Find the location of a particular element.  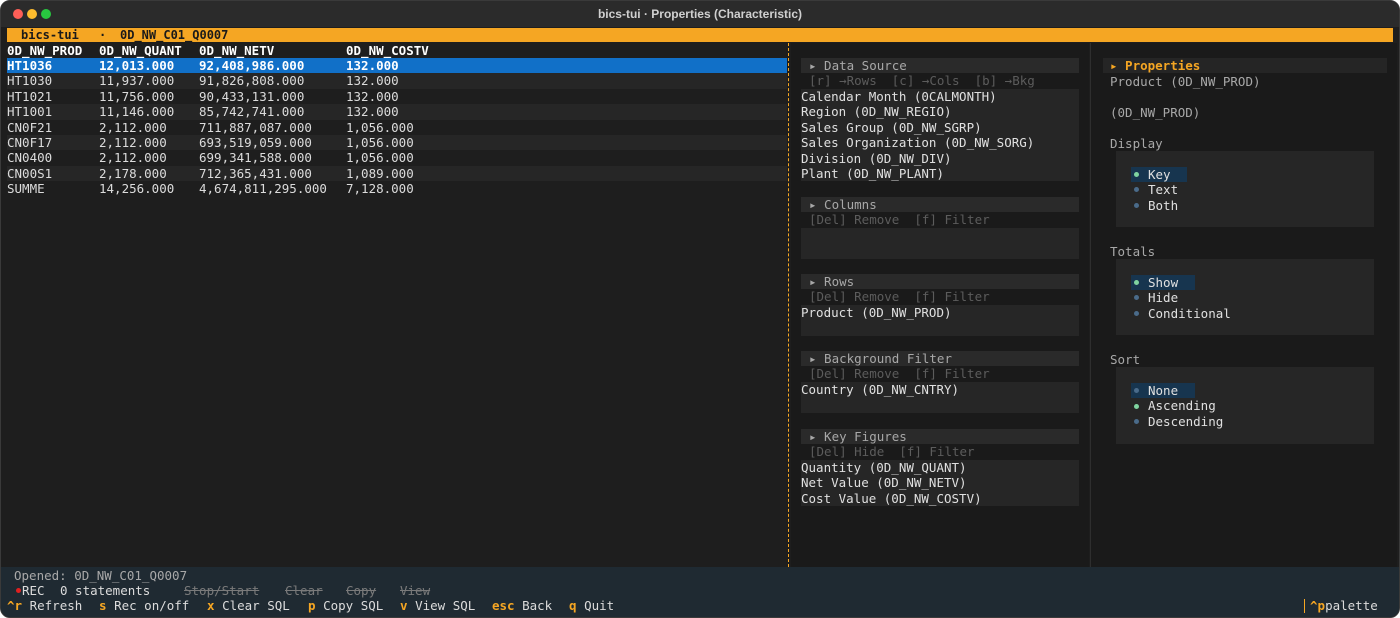

radio-on-icon is located at coordinates (1136, 406).